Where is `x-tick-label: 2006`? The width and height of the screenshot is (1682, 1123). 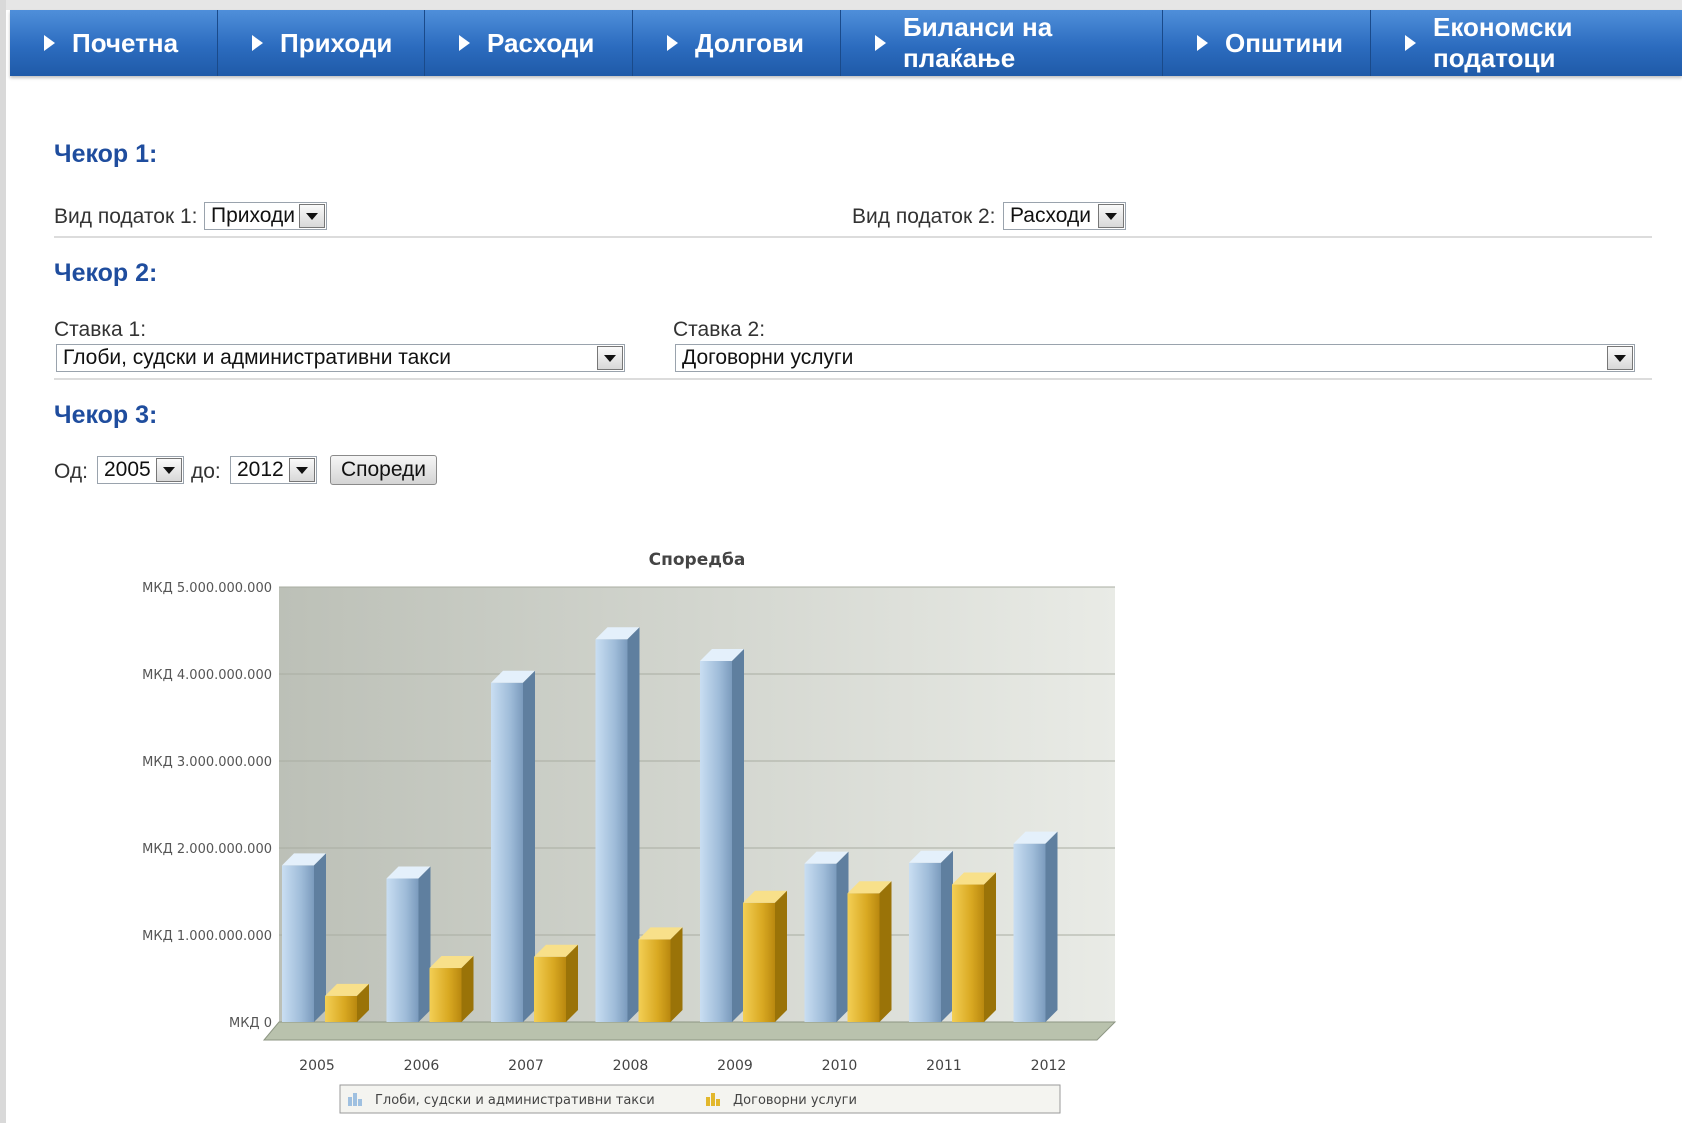
x-tick-label: 2006 is located at coordinates (422, 1066).